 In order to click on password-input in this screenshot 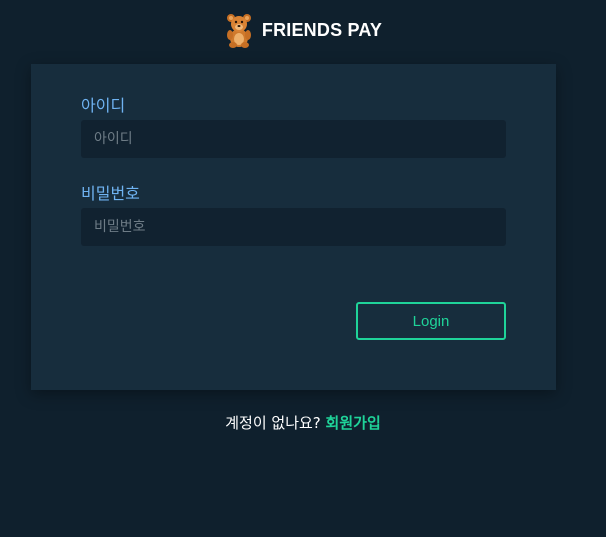, I will do `click(293, 227)`.